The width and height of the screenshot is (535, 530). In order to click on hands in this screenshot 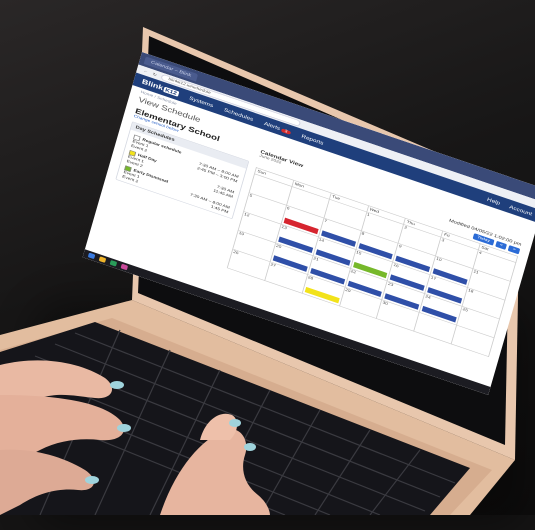, I will do `click(135, 437)`.